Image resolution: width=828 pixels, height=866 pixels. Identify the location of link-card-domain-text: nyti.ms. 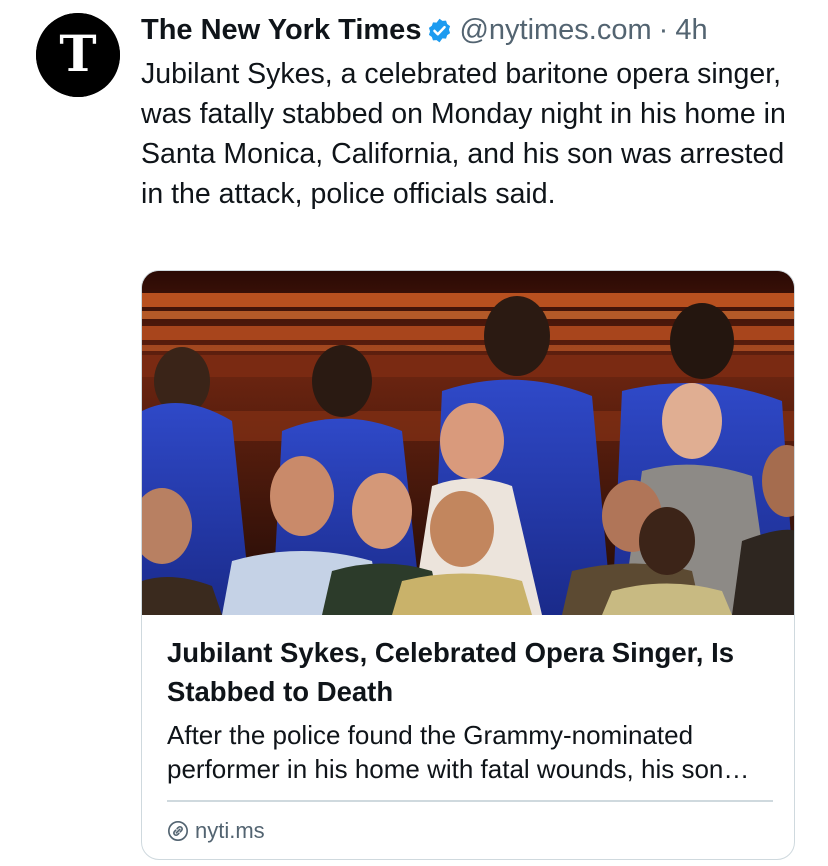
(230, 830).